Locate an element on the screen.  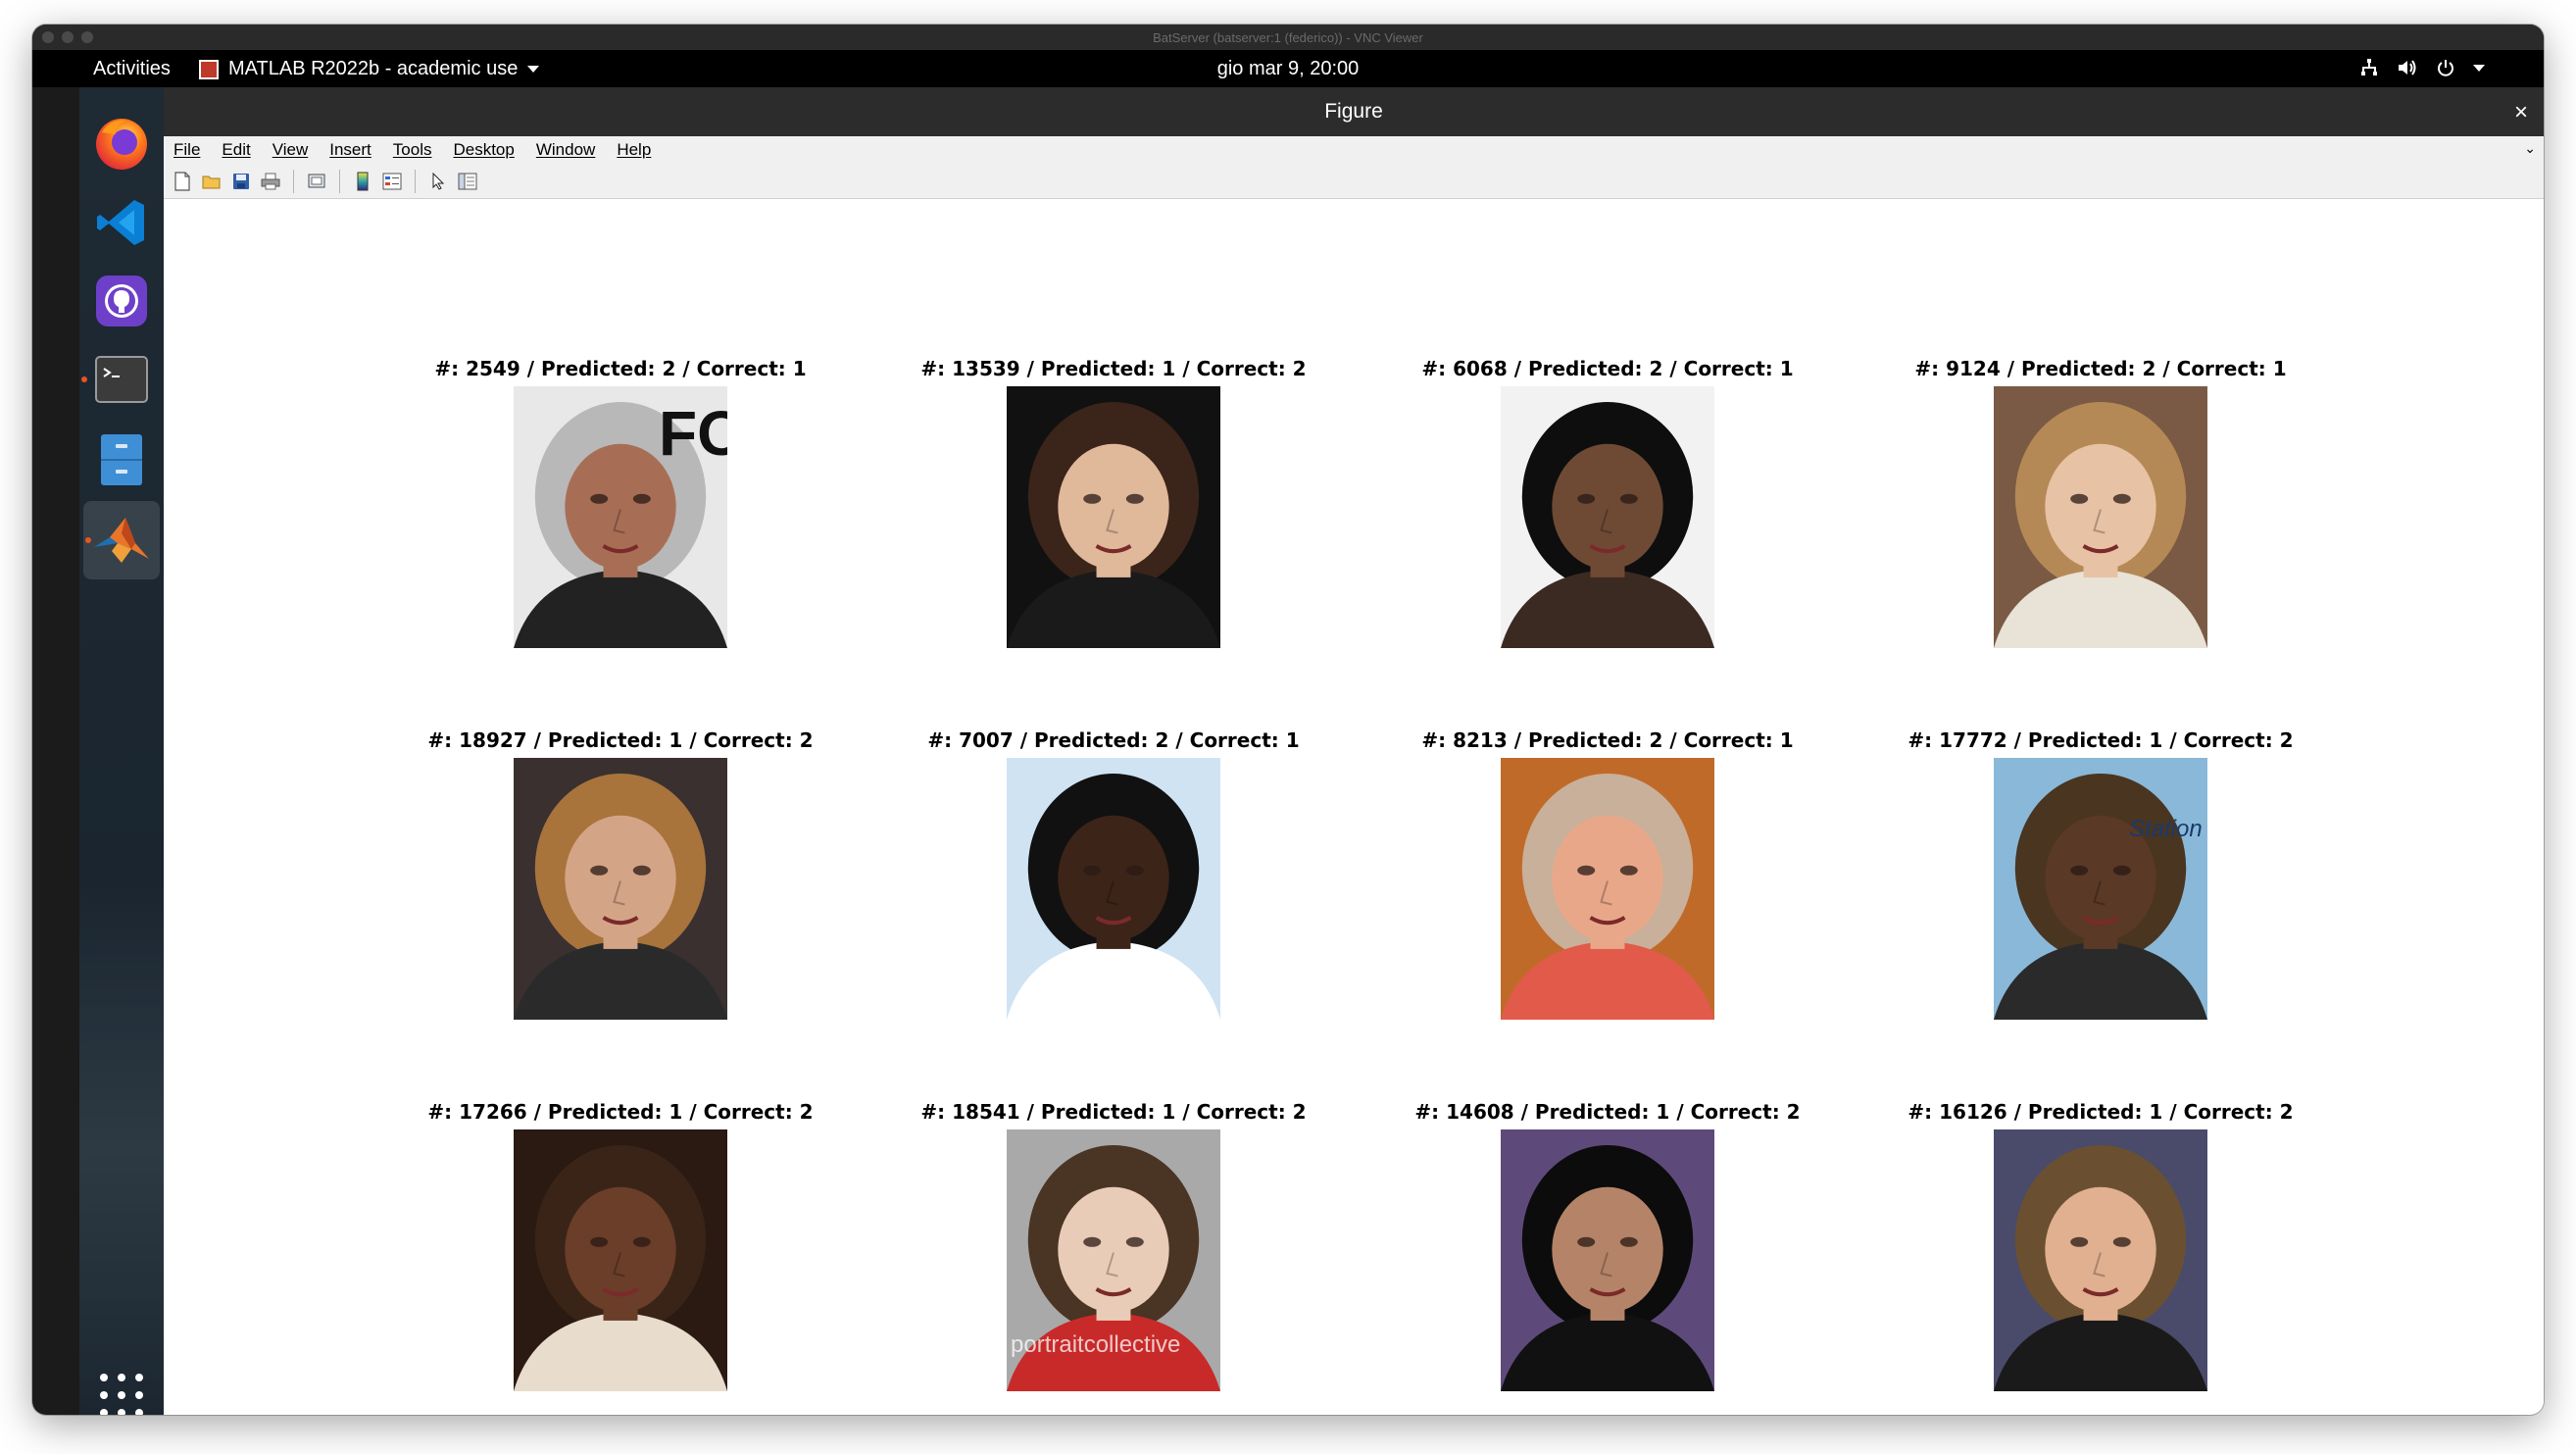
restore-toolbar-icon: ⌄ is located at coordinates (2530, 148).